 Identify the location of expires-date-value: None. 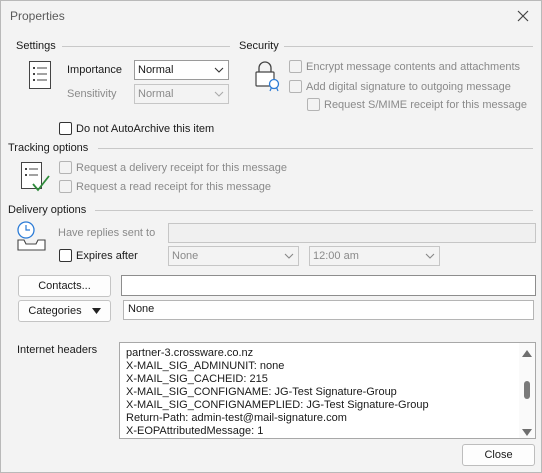
(185, 256).